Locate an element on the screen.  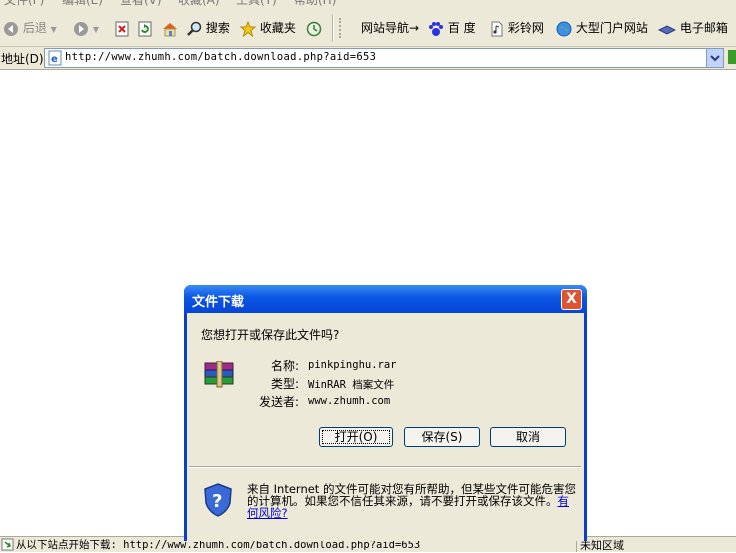
forward-dropdown-icon: ▼ is located at coordinates (96, 29).